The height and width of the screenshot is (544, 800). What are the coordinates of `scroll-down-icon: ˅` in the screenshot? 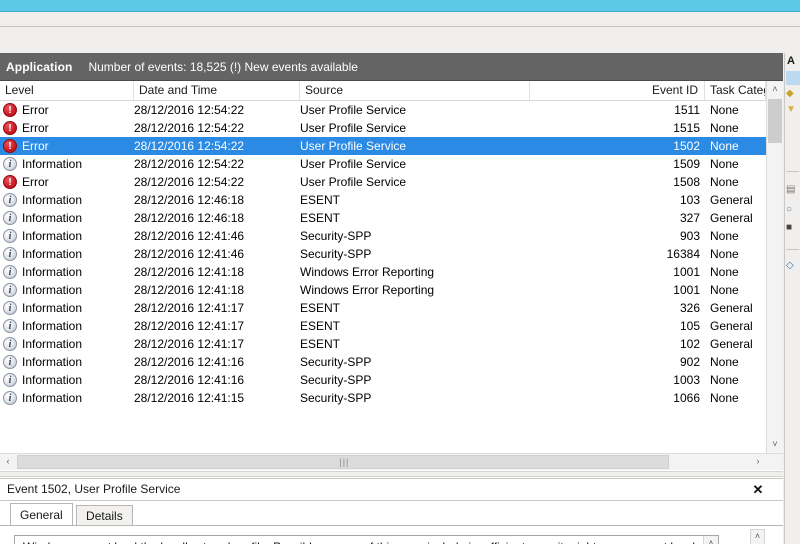 It's located at (775, 444).